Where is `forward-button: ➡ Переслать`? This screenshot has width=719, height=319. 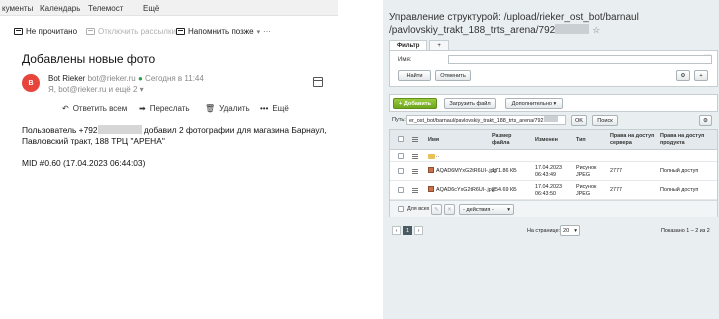
forward-button: ➡ Переслать is located at coordinates (164, 108).